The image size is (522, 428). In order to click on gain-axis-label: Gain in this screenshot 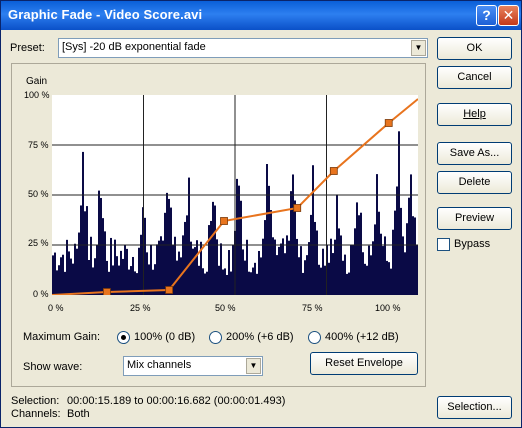, I will do `click(37, 81)`.